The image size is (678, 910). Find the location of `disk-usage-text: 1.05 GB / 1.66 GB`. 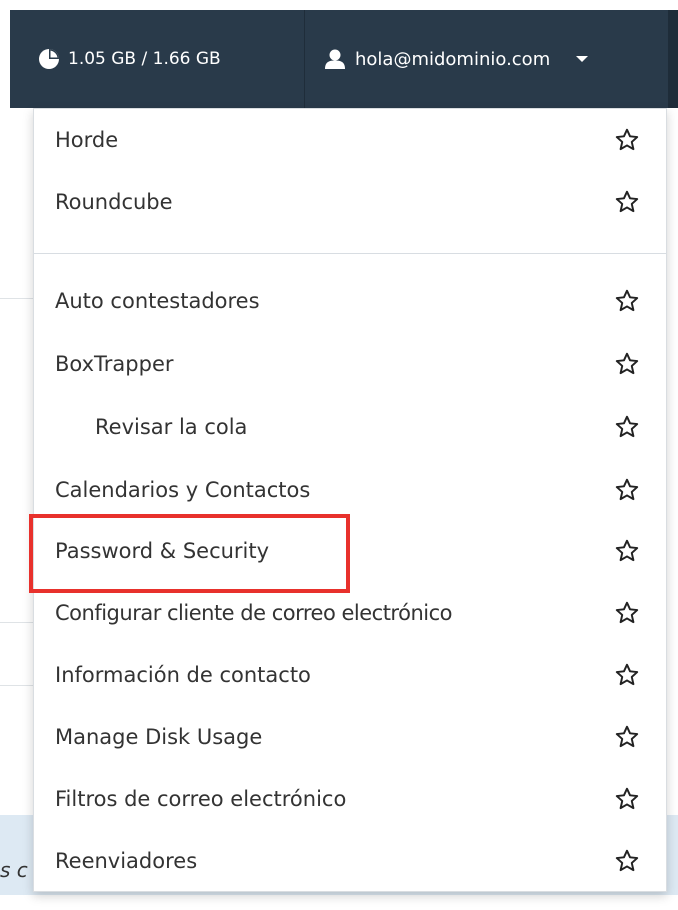

disk-usage-text: 1.05 GB / 1.66 GB is located at coordinates (144, 59).